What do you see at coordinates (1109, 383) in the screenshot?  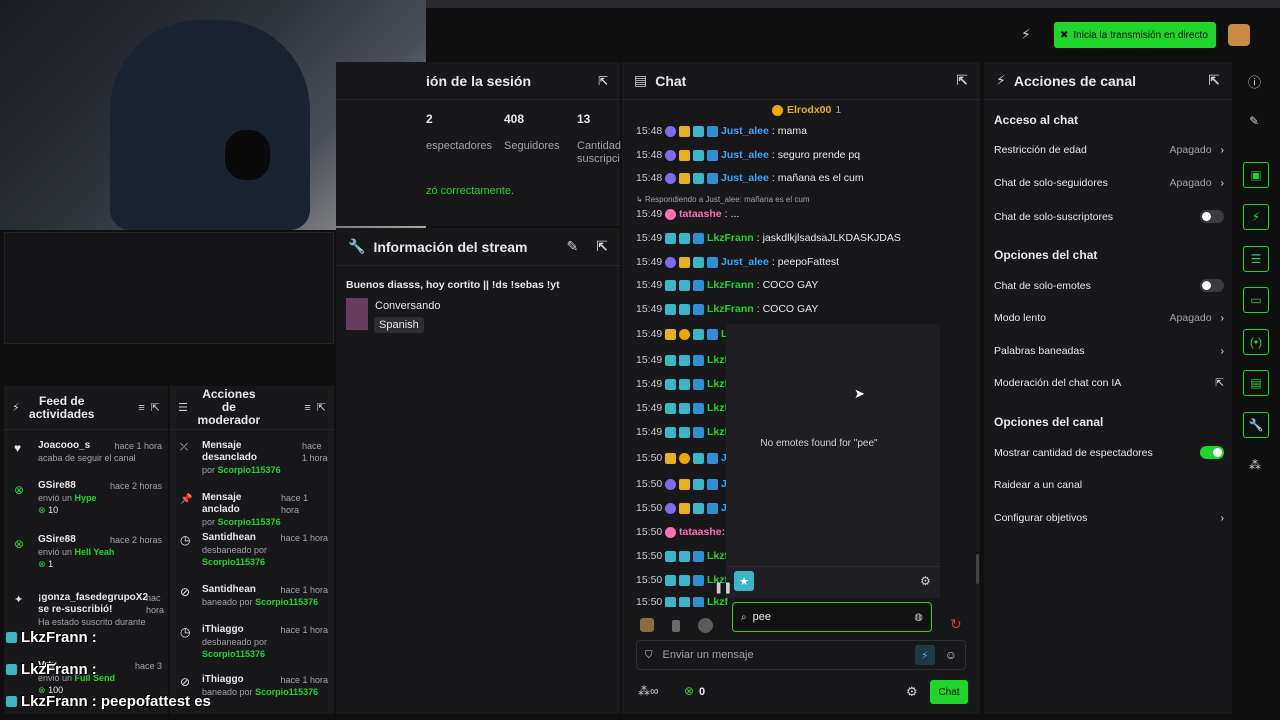 I see `setting-ai-moderation: Moderación del chat con IA ⇱` at bounding box center [1109, 383].